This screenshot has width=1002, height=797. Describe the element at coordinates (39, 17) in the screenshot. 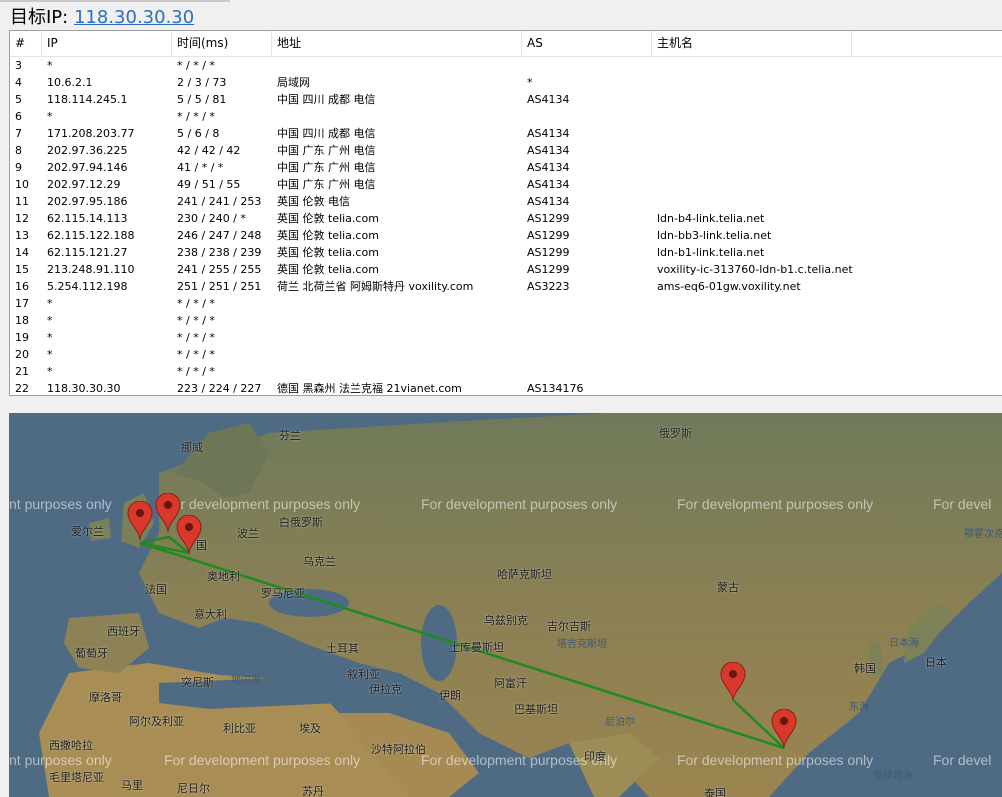

I see `title-label: 目标IP:` at that location.